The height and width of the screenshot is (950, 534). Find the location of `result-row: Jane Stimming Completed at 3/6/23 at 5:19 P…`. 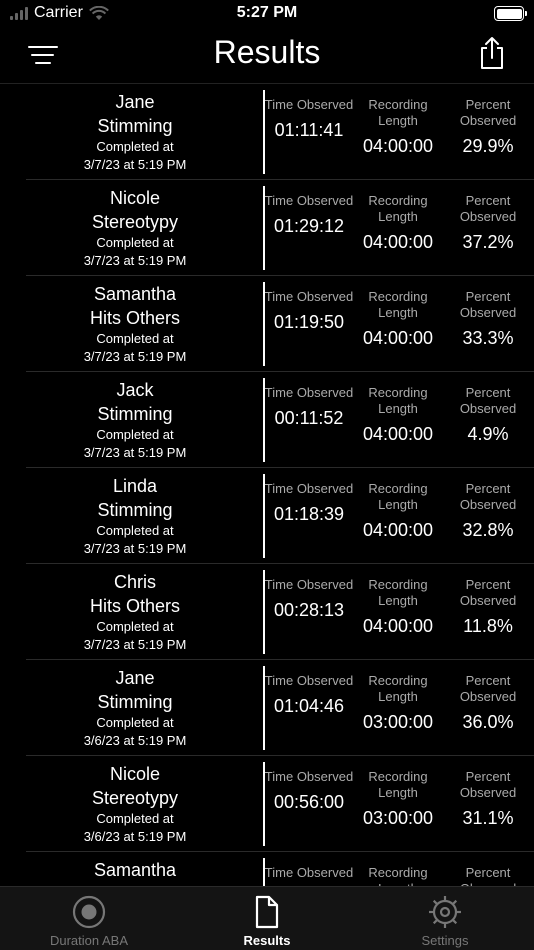

result-row: Jane Stimming Completed at 3/6/23 at 5:19 P… is located at coordinates (267, 708).